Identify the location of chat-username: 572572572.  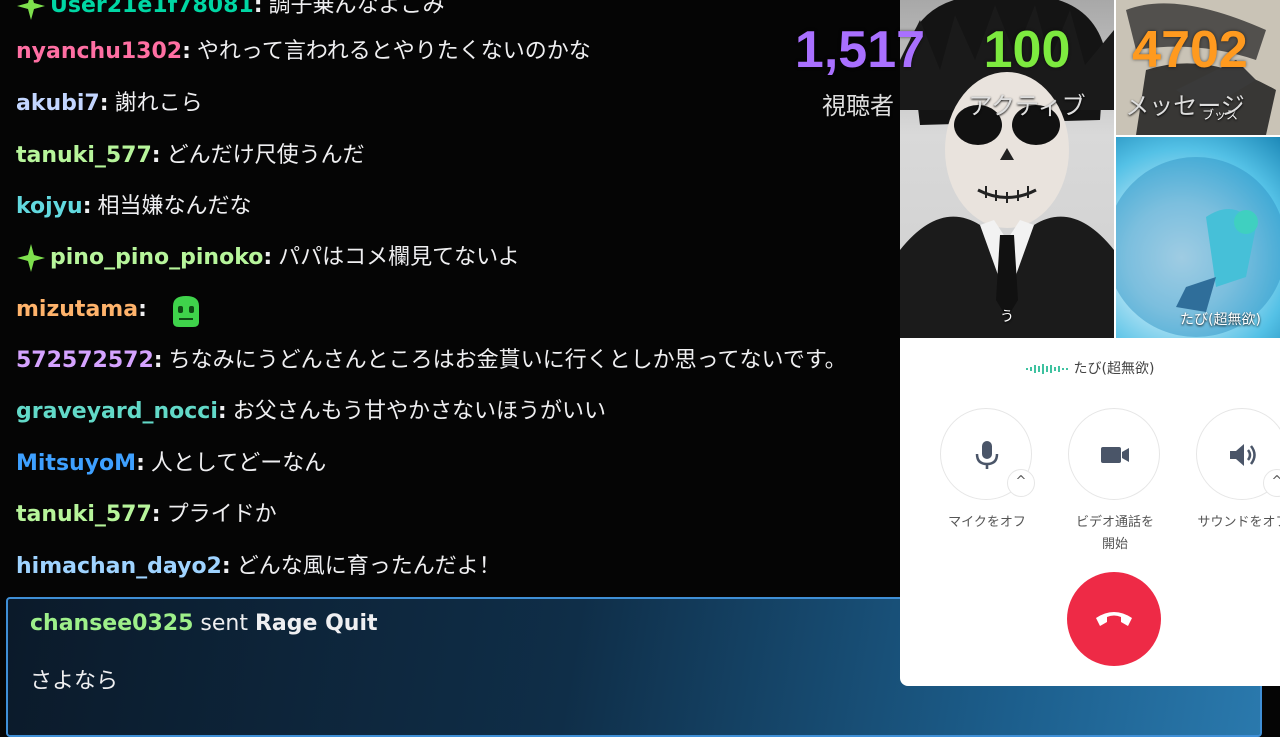
(85, 360).